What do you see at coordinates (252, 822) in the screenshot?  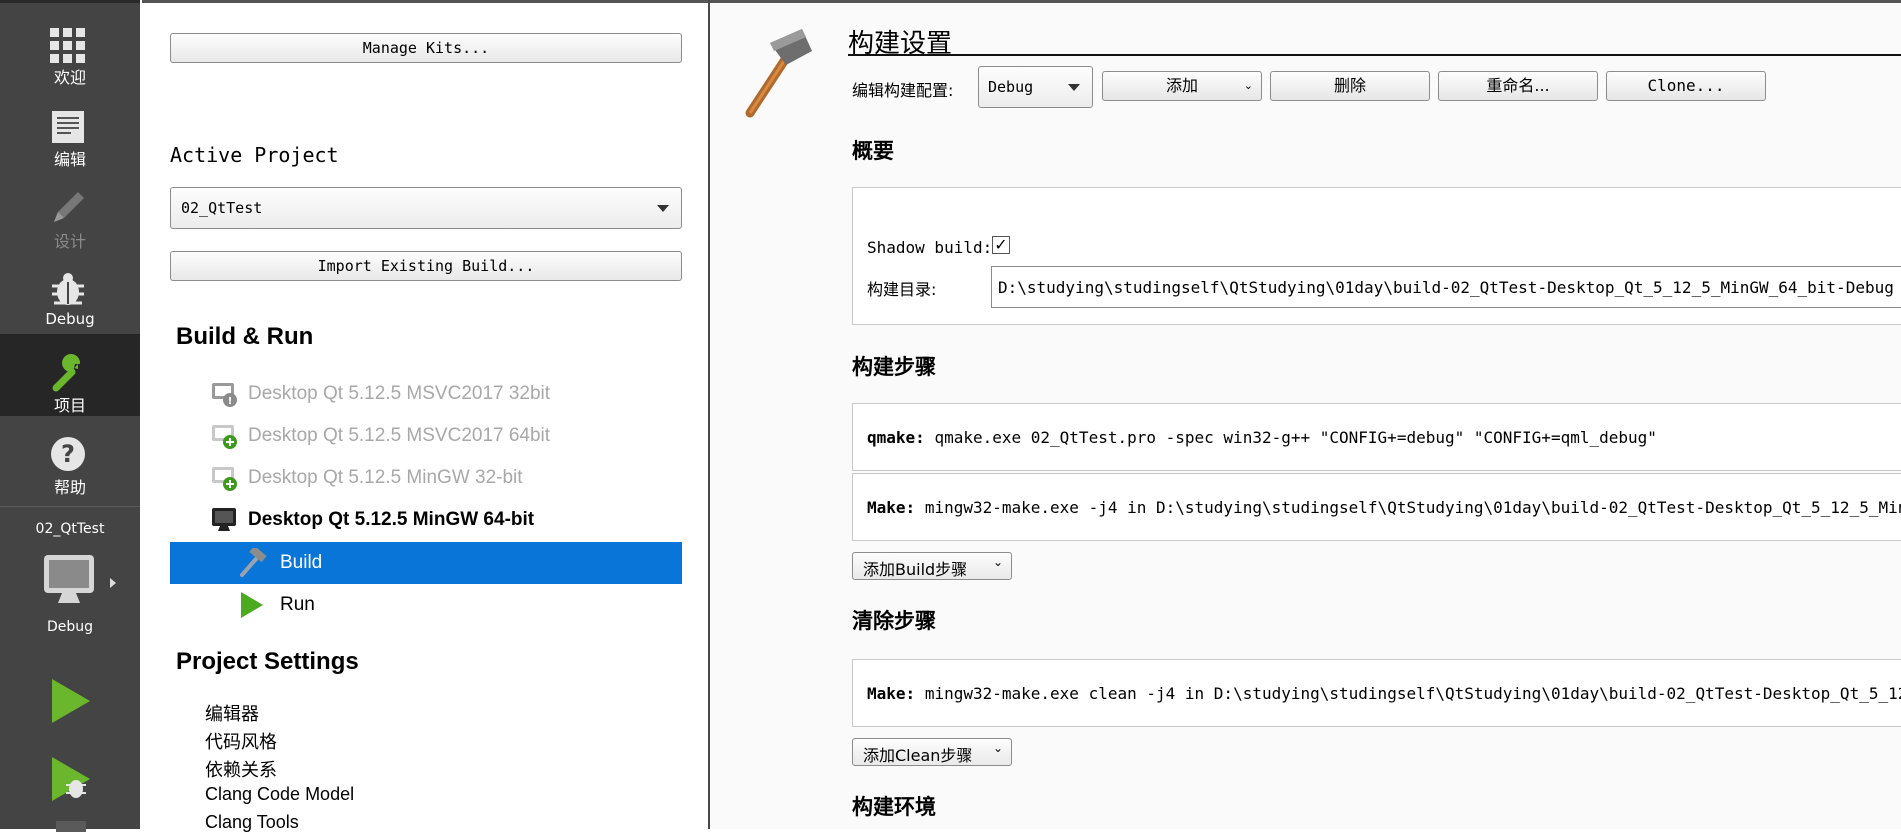 I see `setting-clang-tools: Clang Tools` at bounding box center [252, 822].